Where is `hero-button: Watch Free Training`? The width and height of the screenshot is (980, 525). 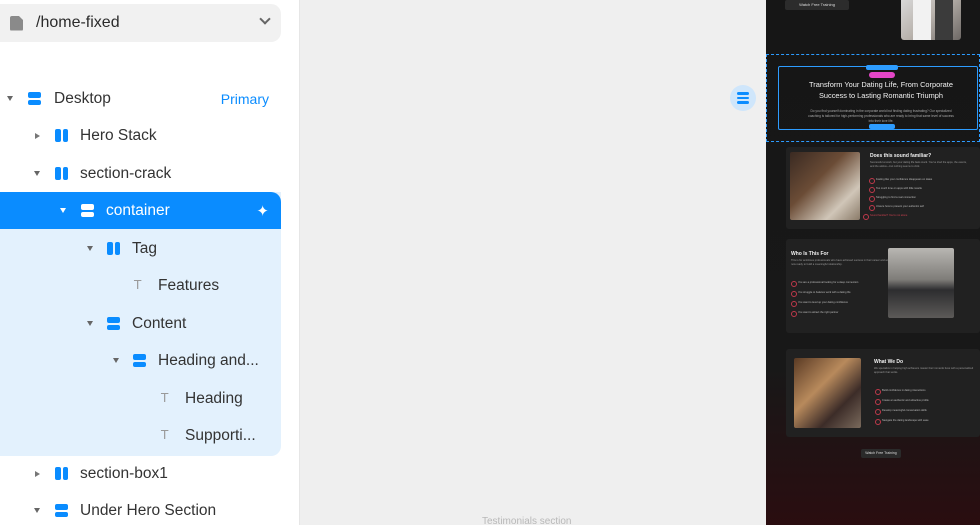
hero-button: Watch Free Training is located at coordinates (817, 5).